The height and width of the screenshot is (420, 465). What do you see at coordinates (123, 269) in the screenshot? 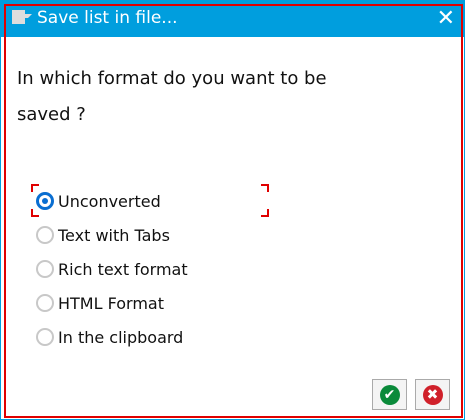
I see `option-label: Rich text format` at bounding box center [123, 269].